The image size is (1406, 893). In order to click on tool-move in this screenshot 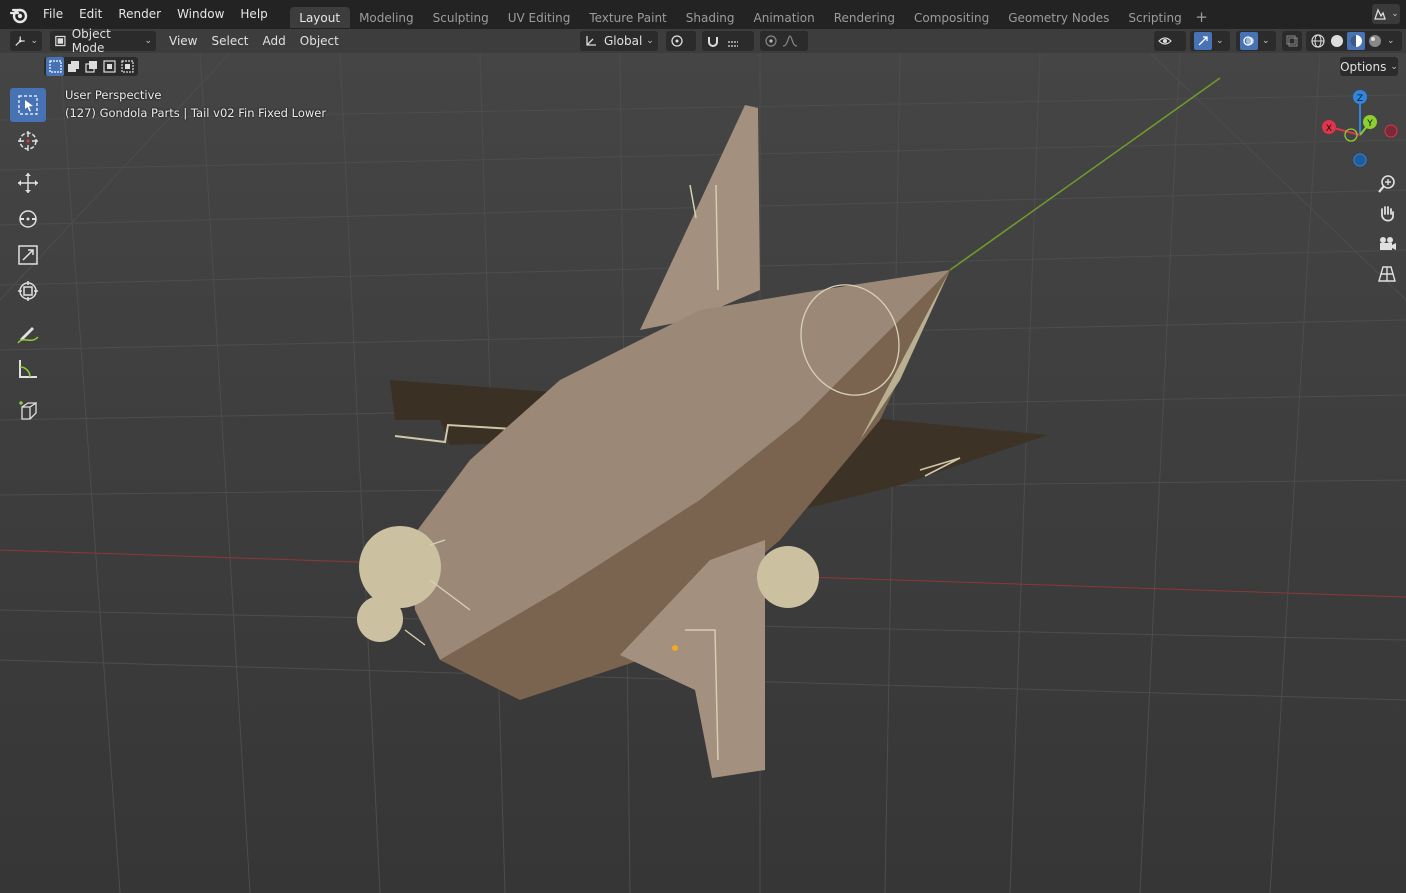, I will do `click(28, 183)`.